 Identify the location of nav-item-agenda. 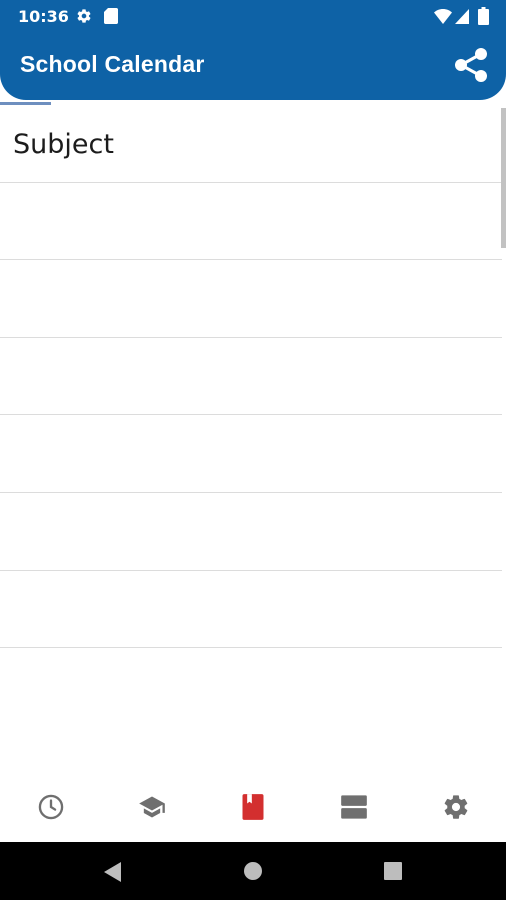
(354, 807).